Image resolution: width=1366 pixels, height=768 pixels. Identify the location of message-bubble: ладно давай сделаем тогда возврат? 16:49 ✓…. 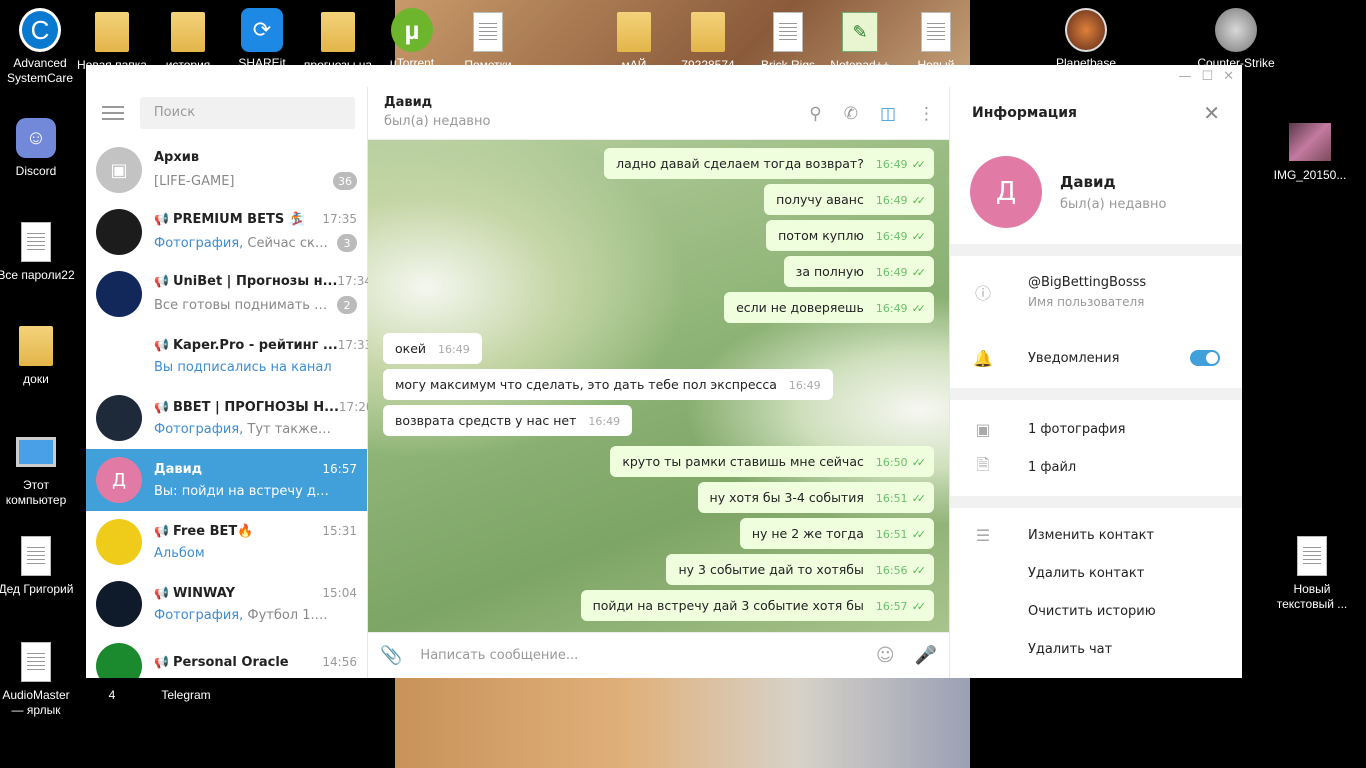
(769, 163).